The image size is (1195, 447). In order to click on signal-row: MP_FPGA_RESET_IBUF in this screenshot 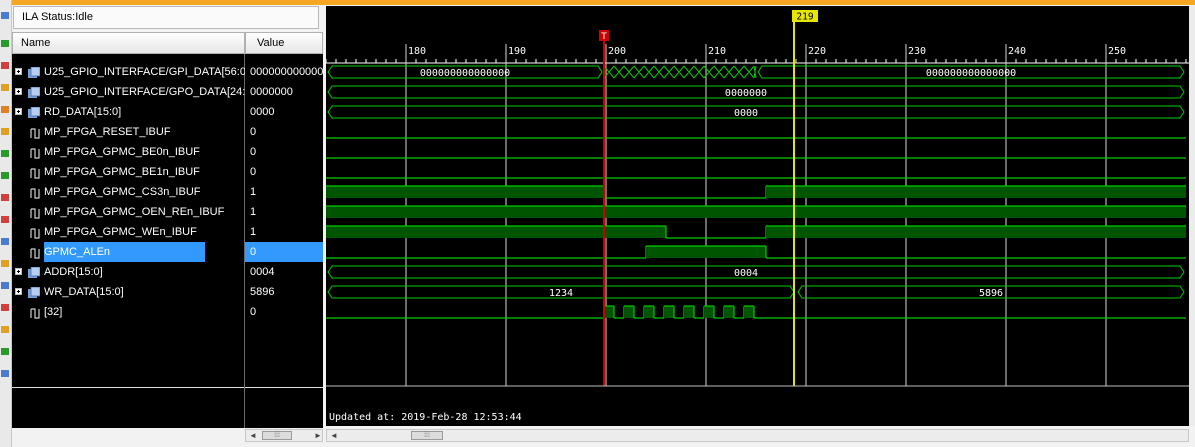, I will do `click(128, 132)`.